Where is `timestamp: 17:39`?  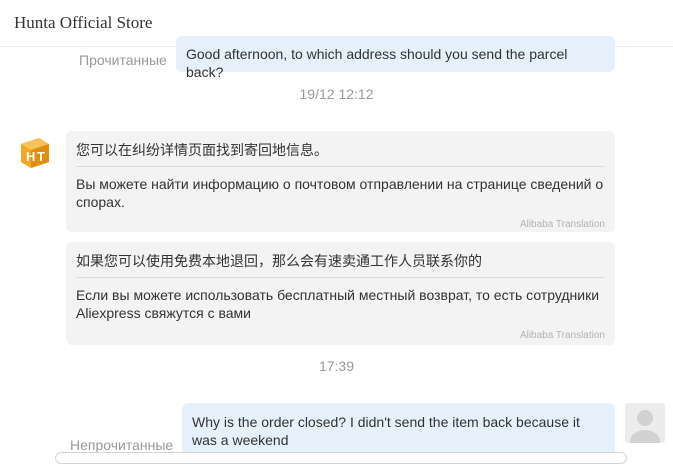 timestamp: 17:39 is located at coordinates (336, 366).